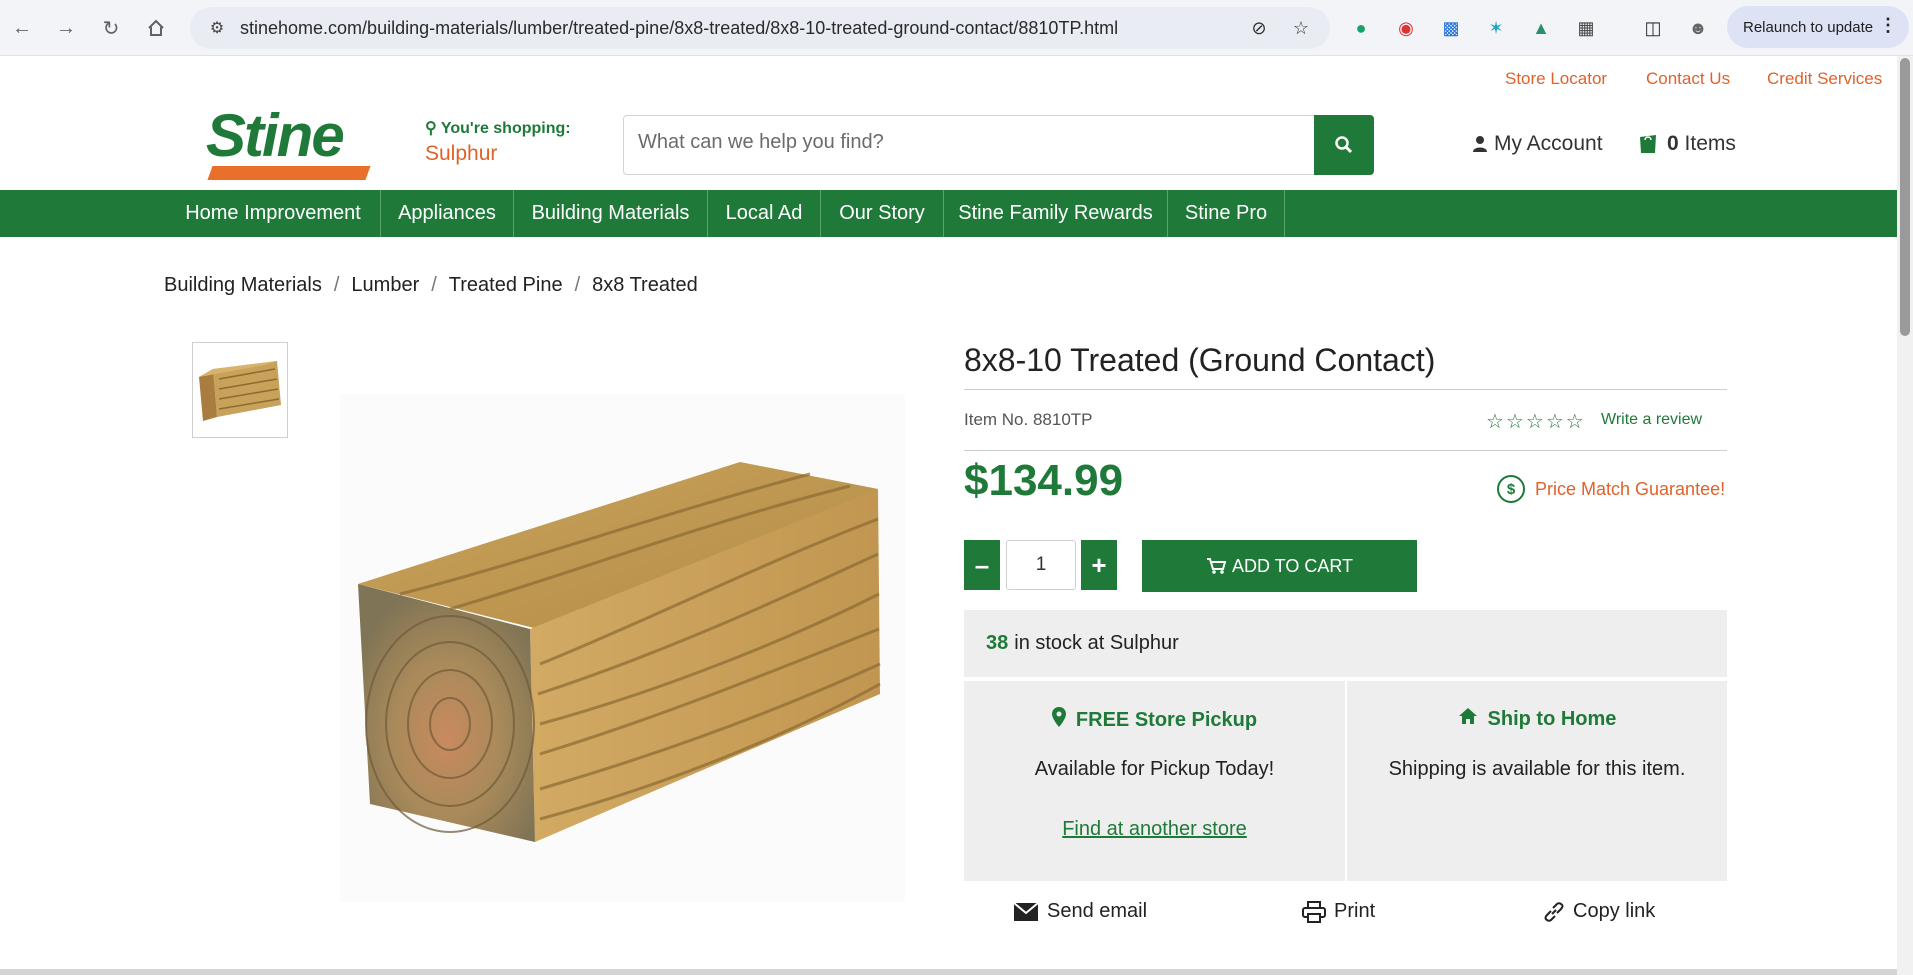 The height and width of the screenshot is (975, 1913). Describe the element at coordinates (111, 28) in the screenshot. I see `reload-icon: ↻` at that location.